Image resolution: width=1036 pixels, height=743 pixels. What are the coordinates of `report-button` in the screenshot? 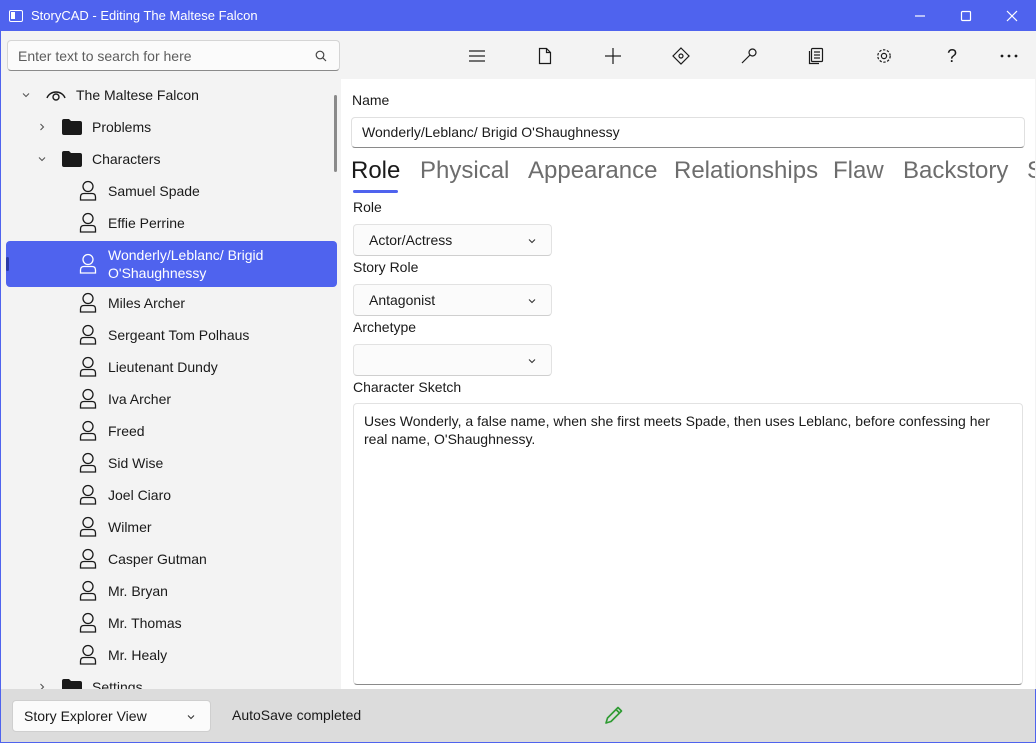 It's located at (816, 56).